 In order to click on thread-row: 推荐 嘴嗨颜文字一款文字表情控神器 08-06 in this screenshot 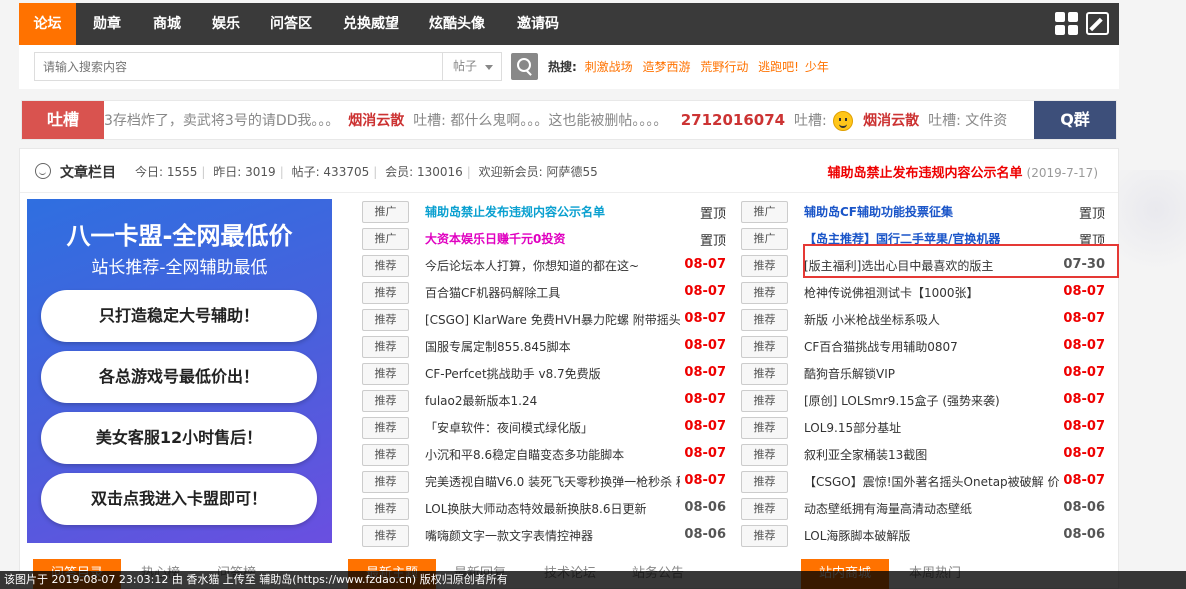, I will do `click(544, 536)`.